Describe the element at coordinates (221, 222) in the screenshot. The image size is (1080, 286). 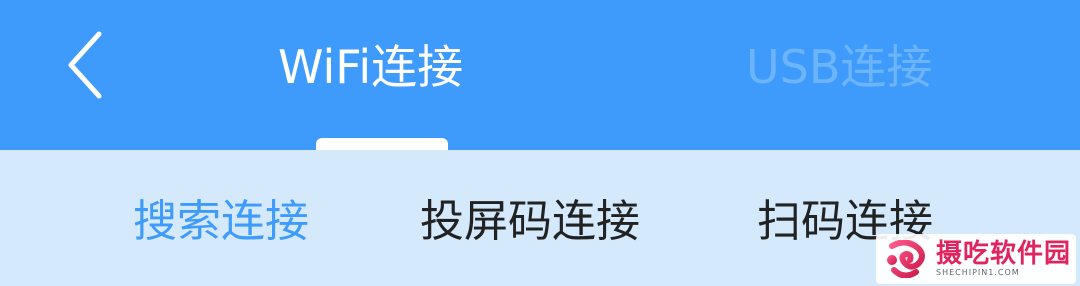
I see `subtab-search-connect: 搜索连接` at that location.